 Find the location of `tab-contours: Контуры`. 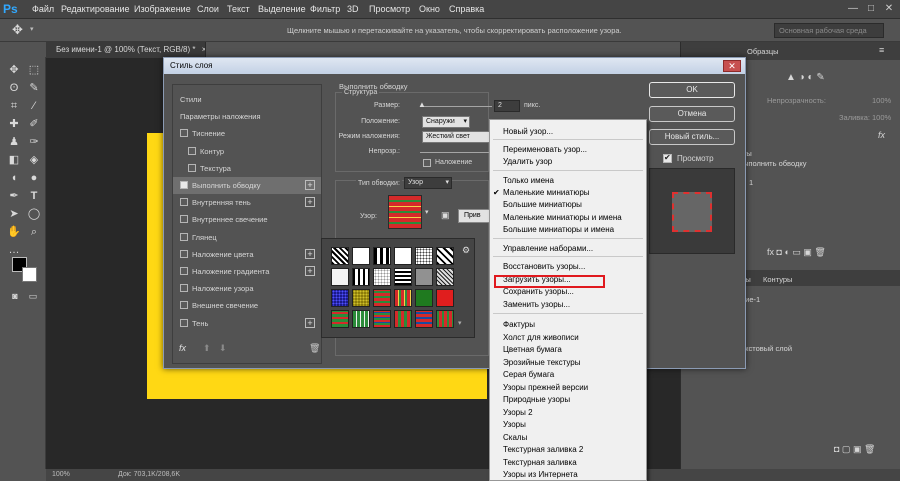

tab-contours: Контуры is located at coordinates (777, 279).